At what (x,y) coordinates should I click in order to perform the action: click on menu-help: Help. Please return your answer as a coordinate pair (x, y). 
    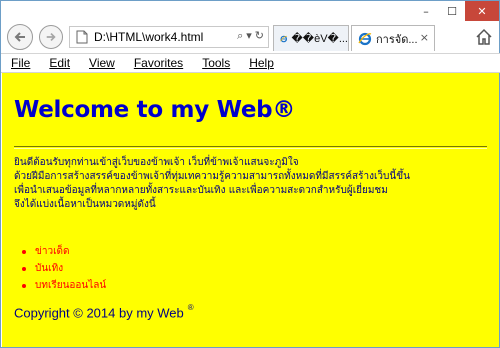
    Looking at the image, I should click on (261, 63).